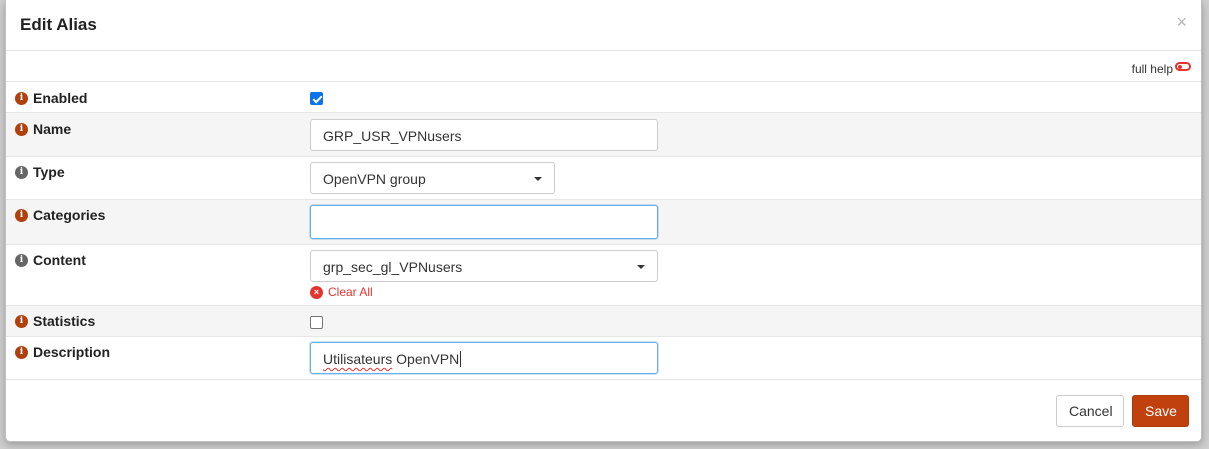 Image resolution: width=1209 pixels, height=449 pixels. What do you see at coordinates (316, 292) in the screenshot?
I see `times-circle-icon: ×` at bounding box center [316, 292].